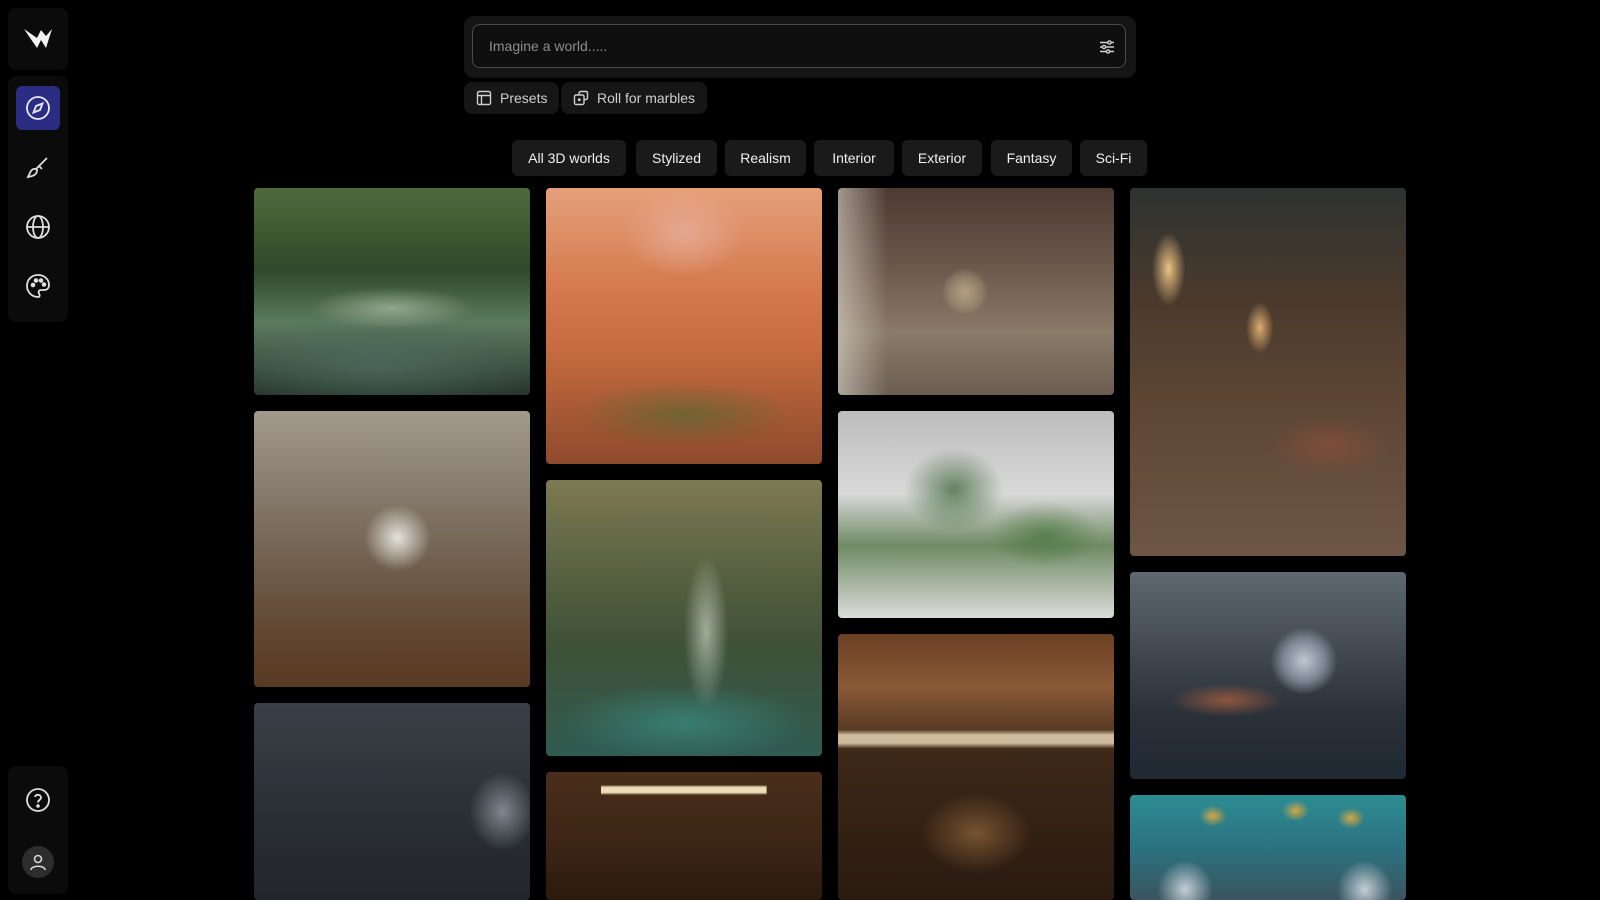 This screenshot has height=900, width=1600. I want to click on tab-label: Exterior, so click(942, 158).